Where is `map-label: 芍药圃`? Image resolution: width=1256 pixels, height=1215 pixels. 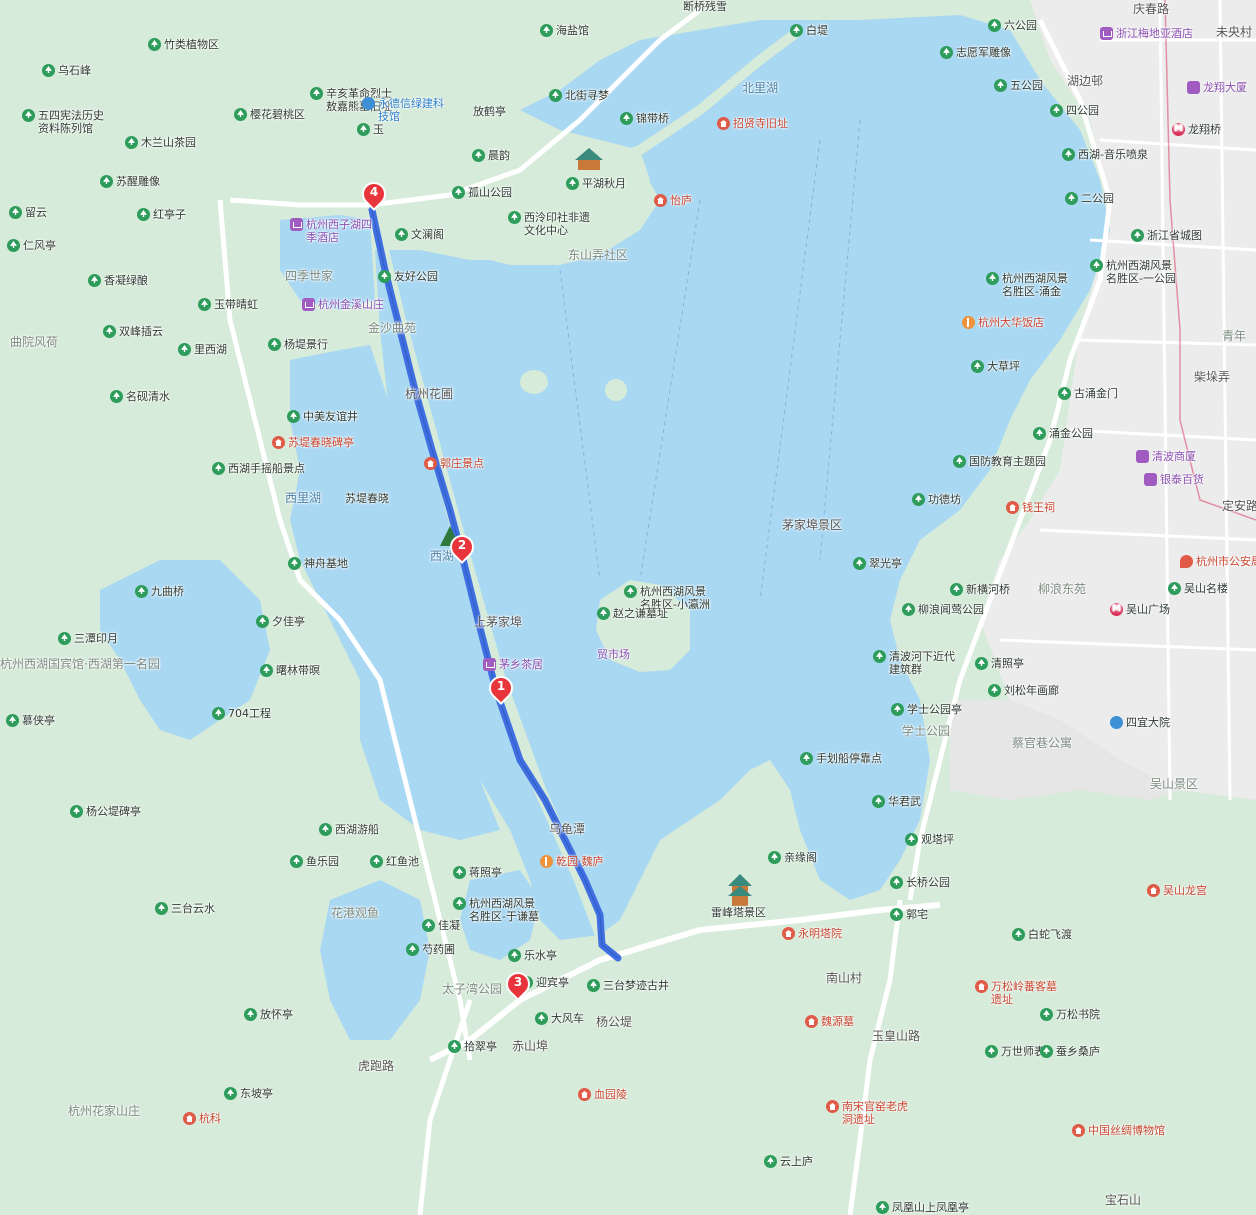
map-label: 芍药圃 is located at coordinates (430, 949).